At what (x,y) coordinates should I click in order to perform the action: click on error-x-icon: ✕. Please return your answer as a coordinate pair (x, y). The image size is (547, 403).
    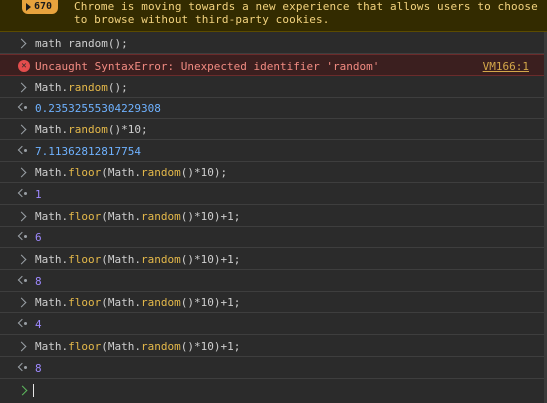
    Looking at the image, I should click on (24, 66).